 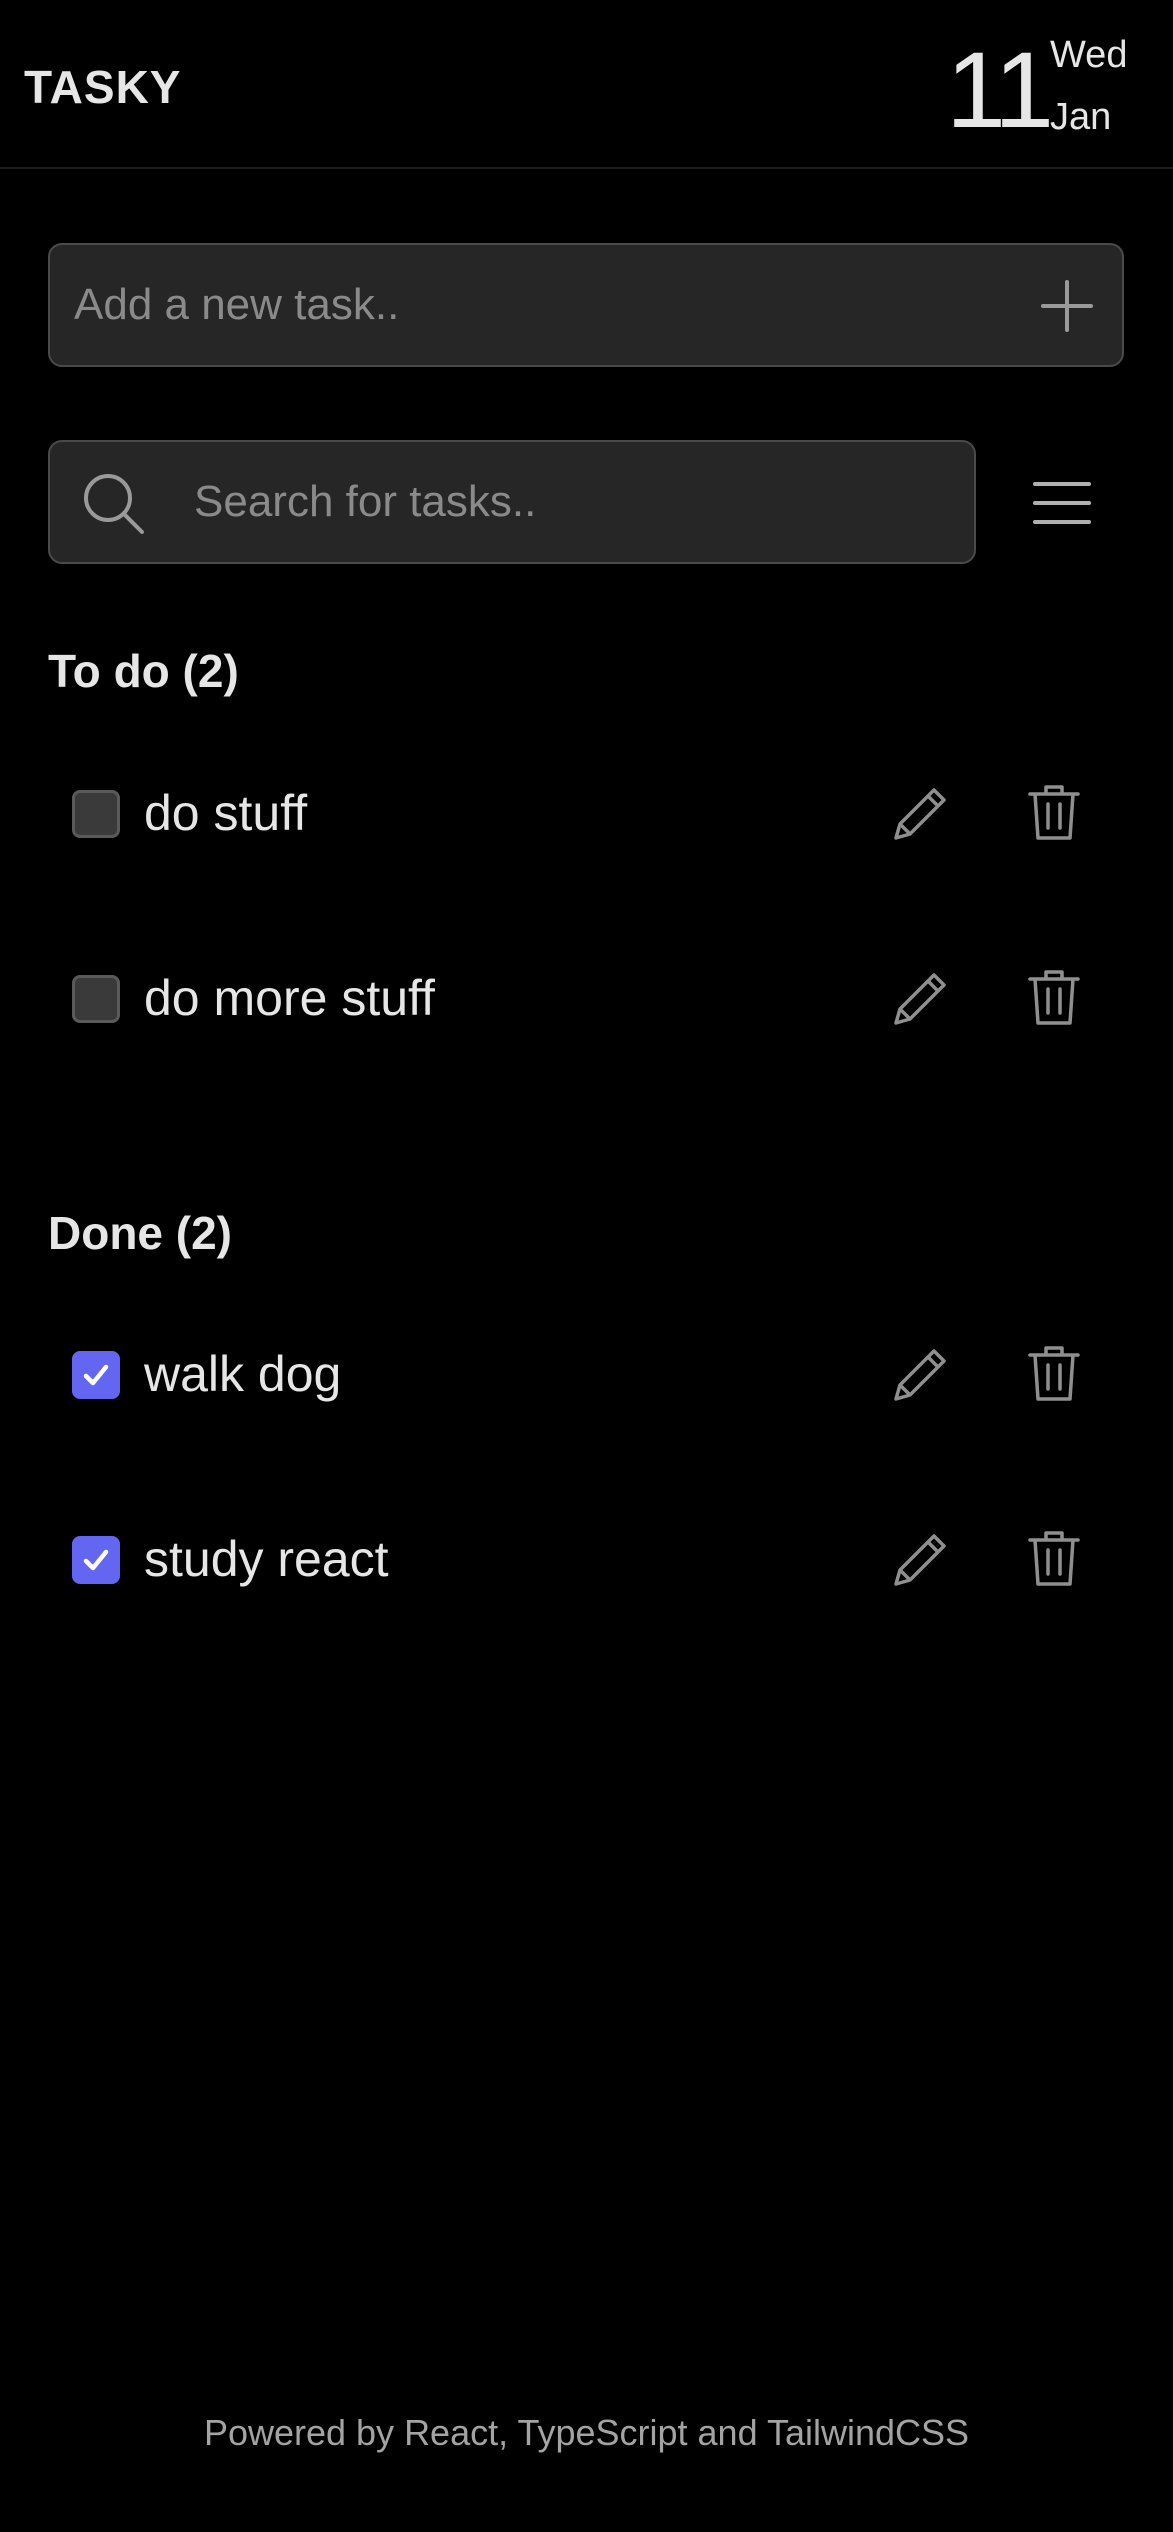 I want to click on search-icon, so click(x=114, y=504).